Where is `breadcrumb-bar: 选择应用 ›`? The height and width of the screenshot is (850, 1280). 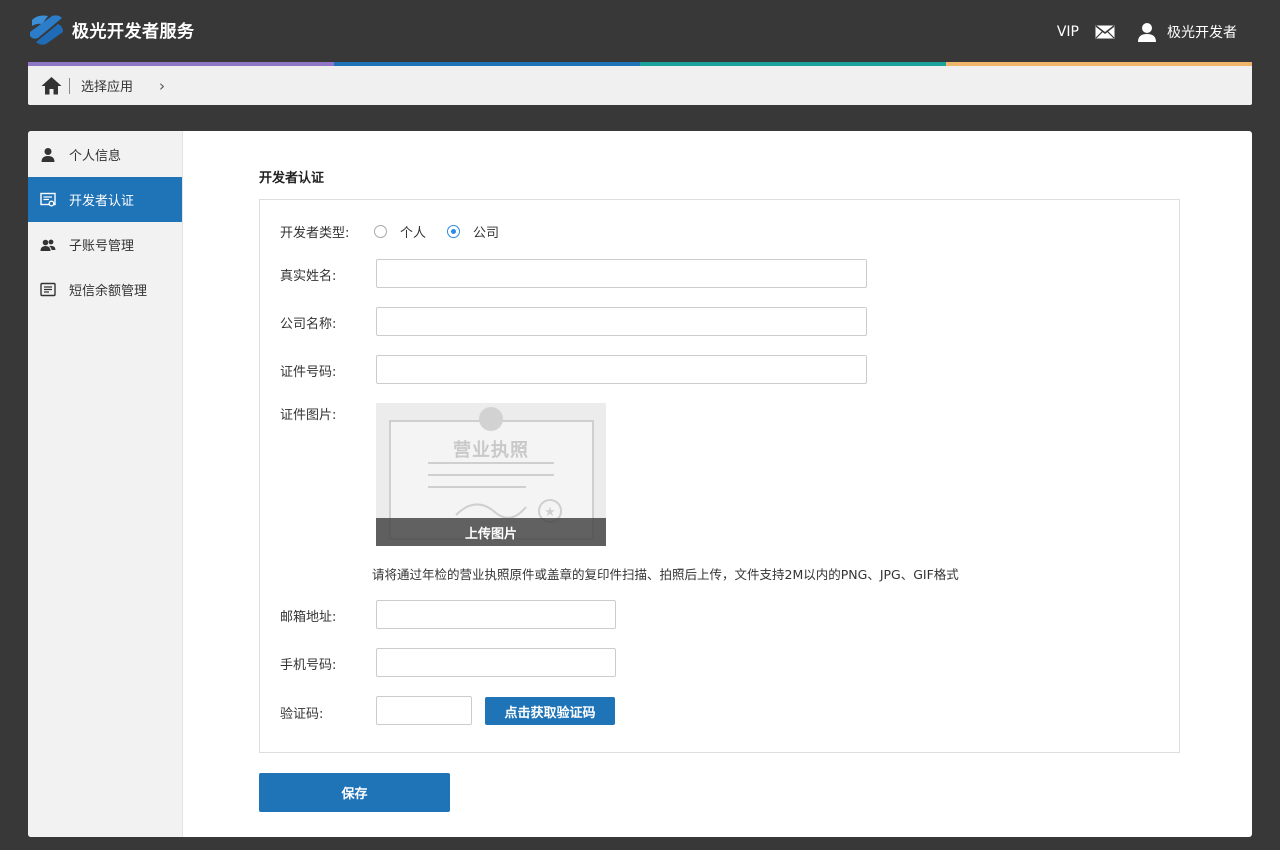 breadcrumb-bar: 选择应用 › is located at coordinates (640, 83).